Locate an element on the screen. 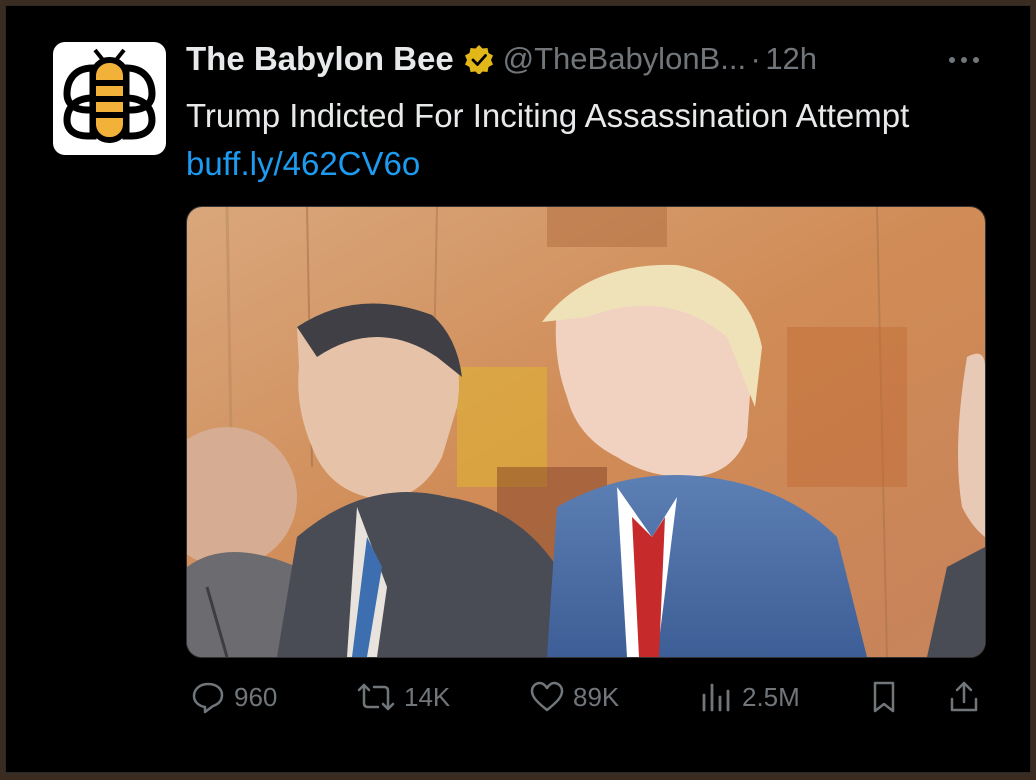  display-name: The Babylon Bee is located at coordinates (320, 58).